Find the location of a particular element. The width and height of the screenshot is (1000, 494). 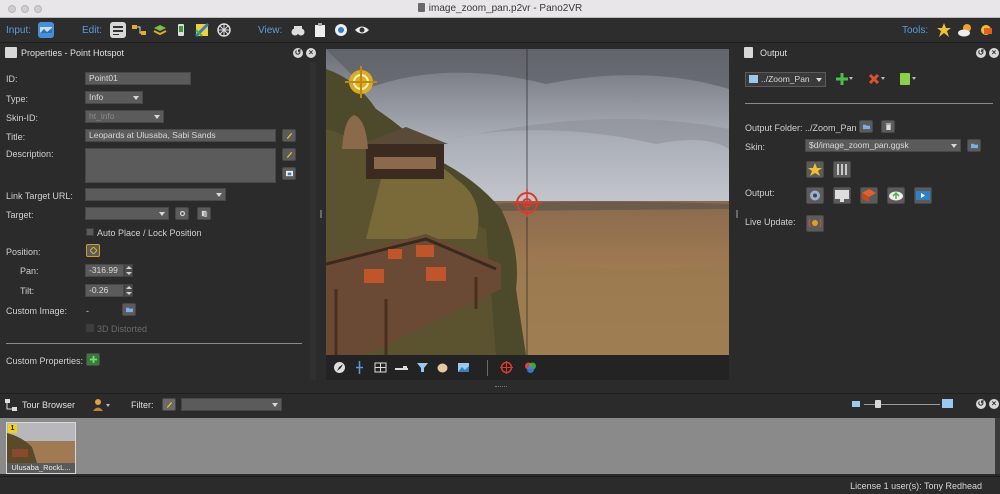

output-title: Output is located at coordinates (774, 53).